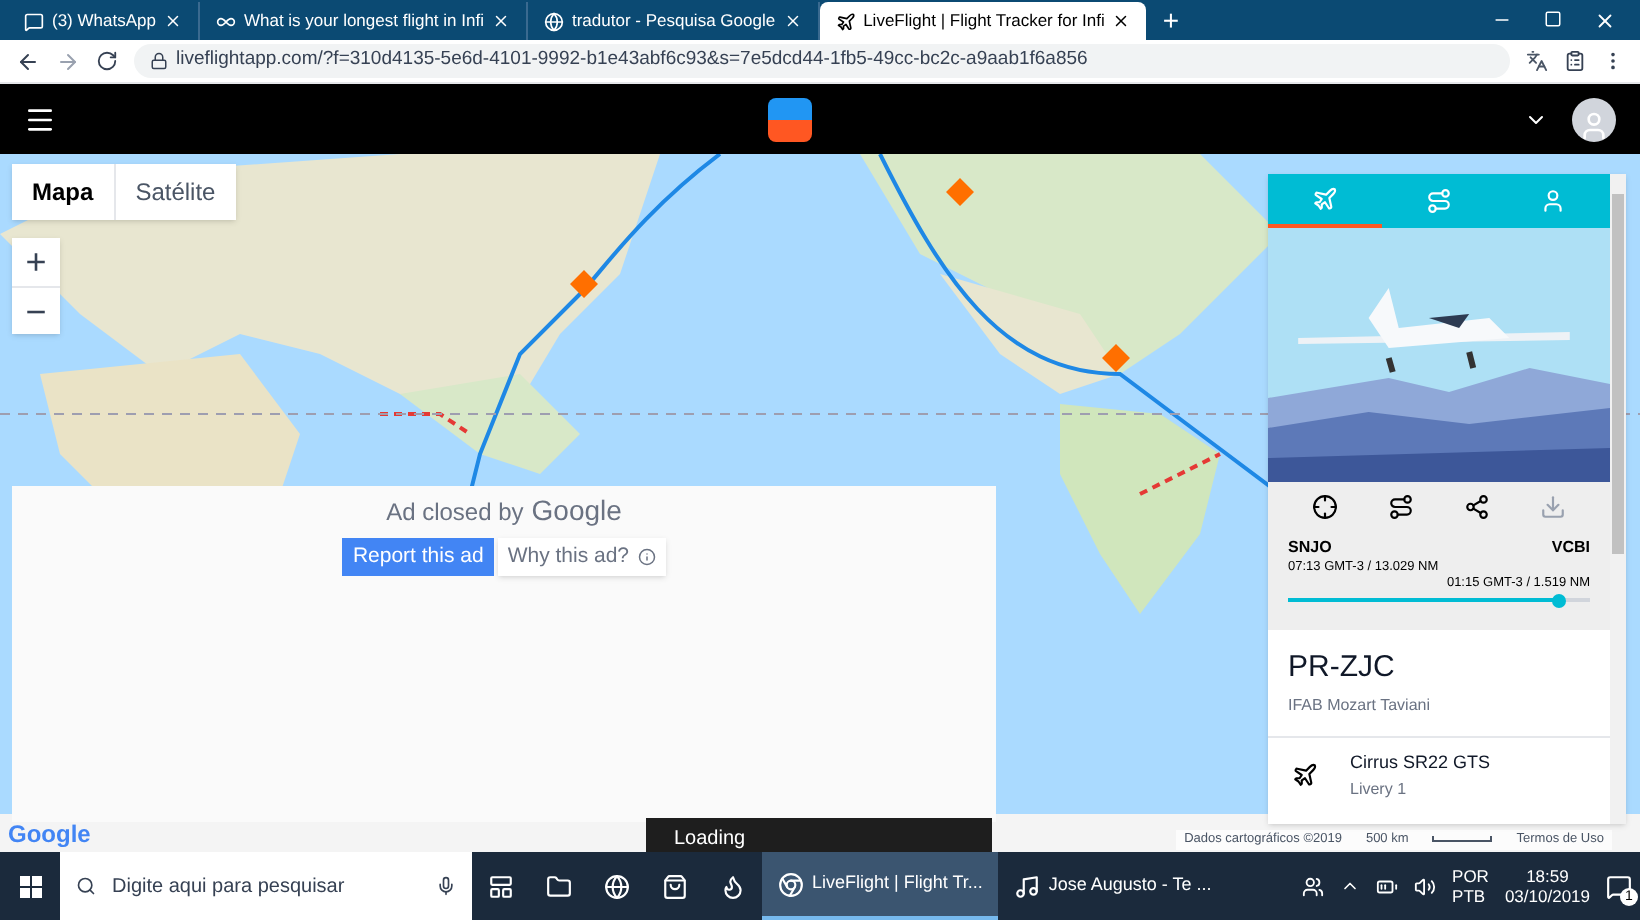 Image resolution: width=1640 pixels, height=920 pixels. I want to click on back-icon, so click(28, 61).